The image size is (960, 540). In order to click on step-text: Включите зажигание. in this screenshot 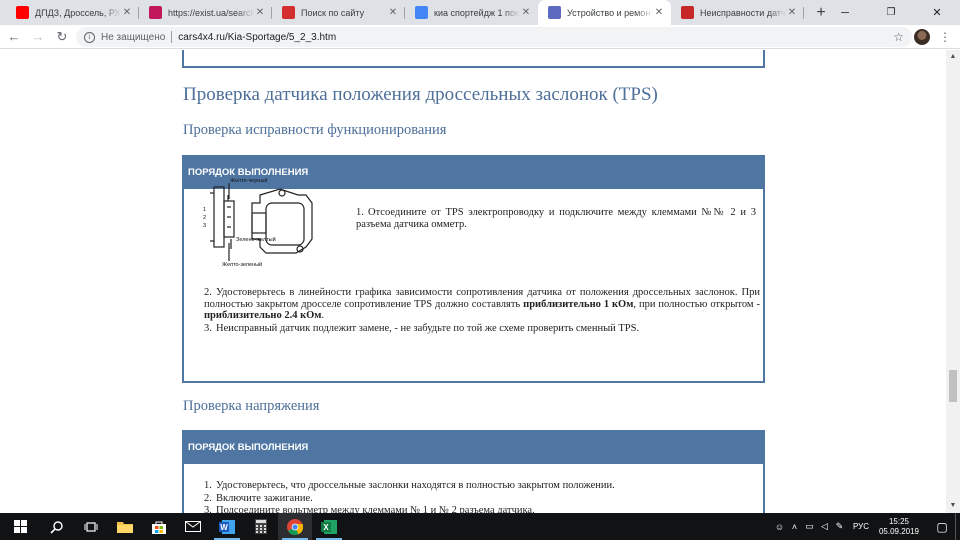, I will do `click(264, 498)`.